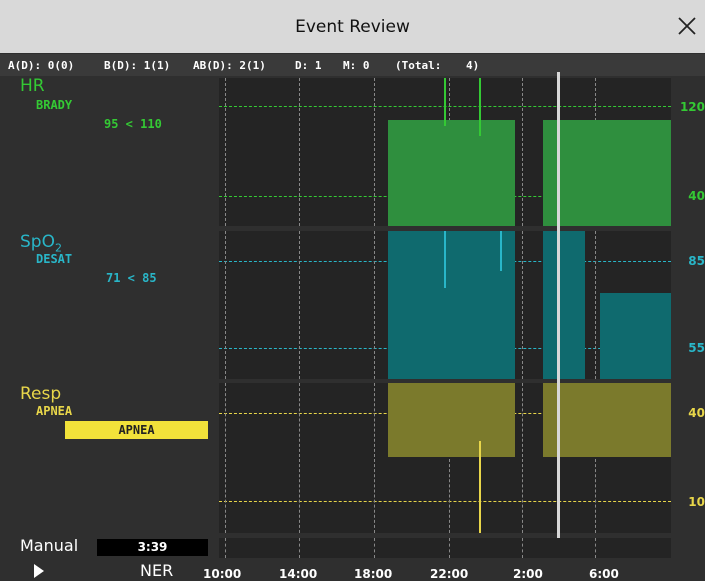  What do you see at coordinates (687, 26) in the screenshot?
I see `close-icon` at bounding box center [687, 26].